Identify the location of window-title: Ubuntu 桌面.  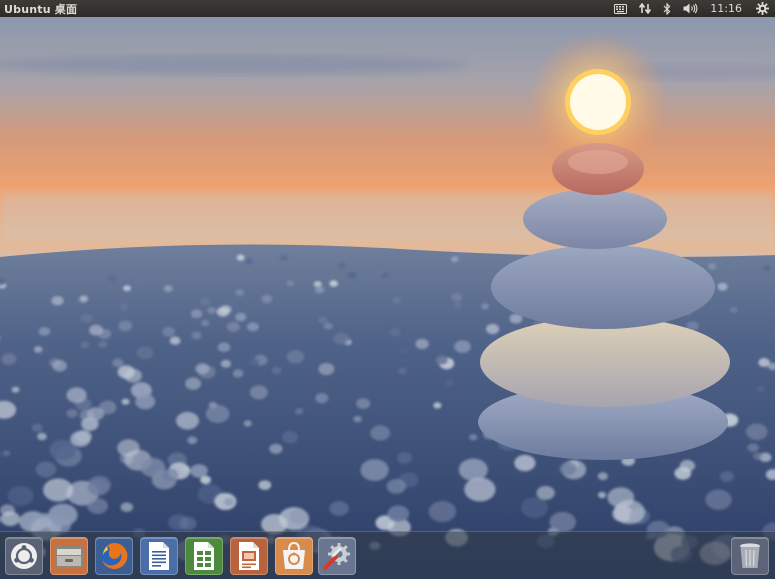
(41, 9).